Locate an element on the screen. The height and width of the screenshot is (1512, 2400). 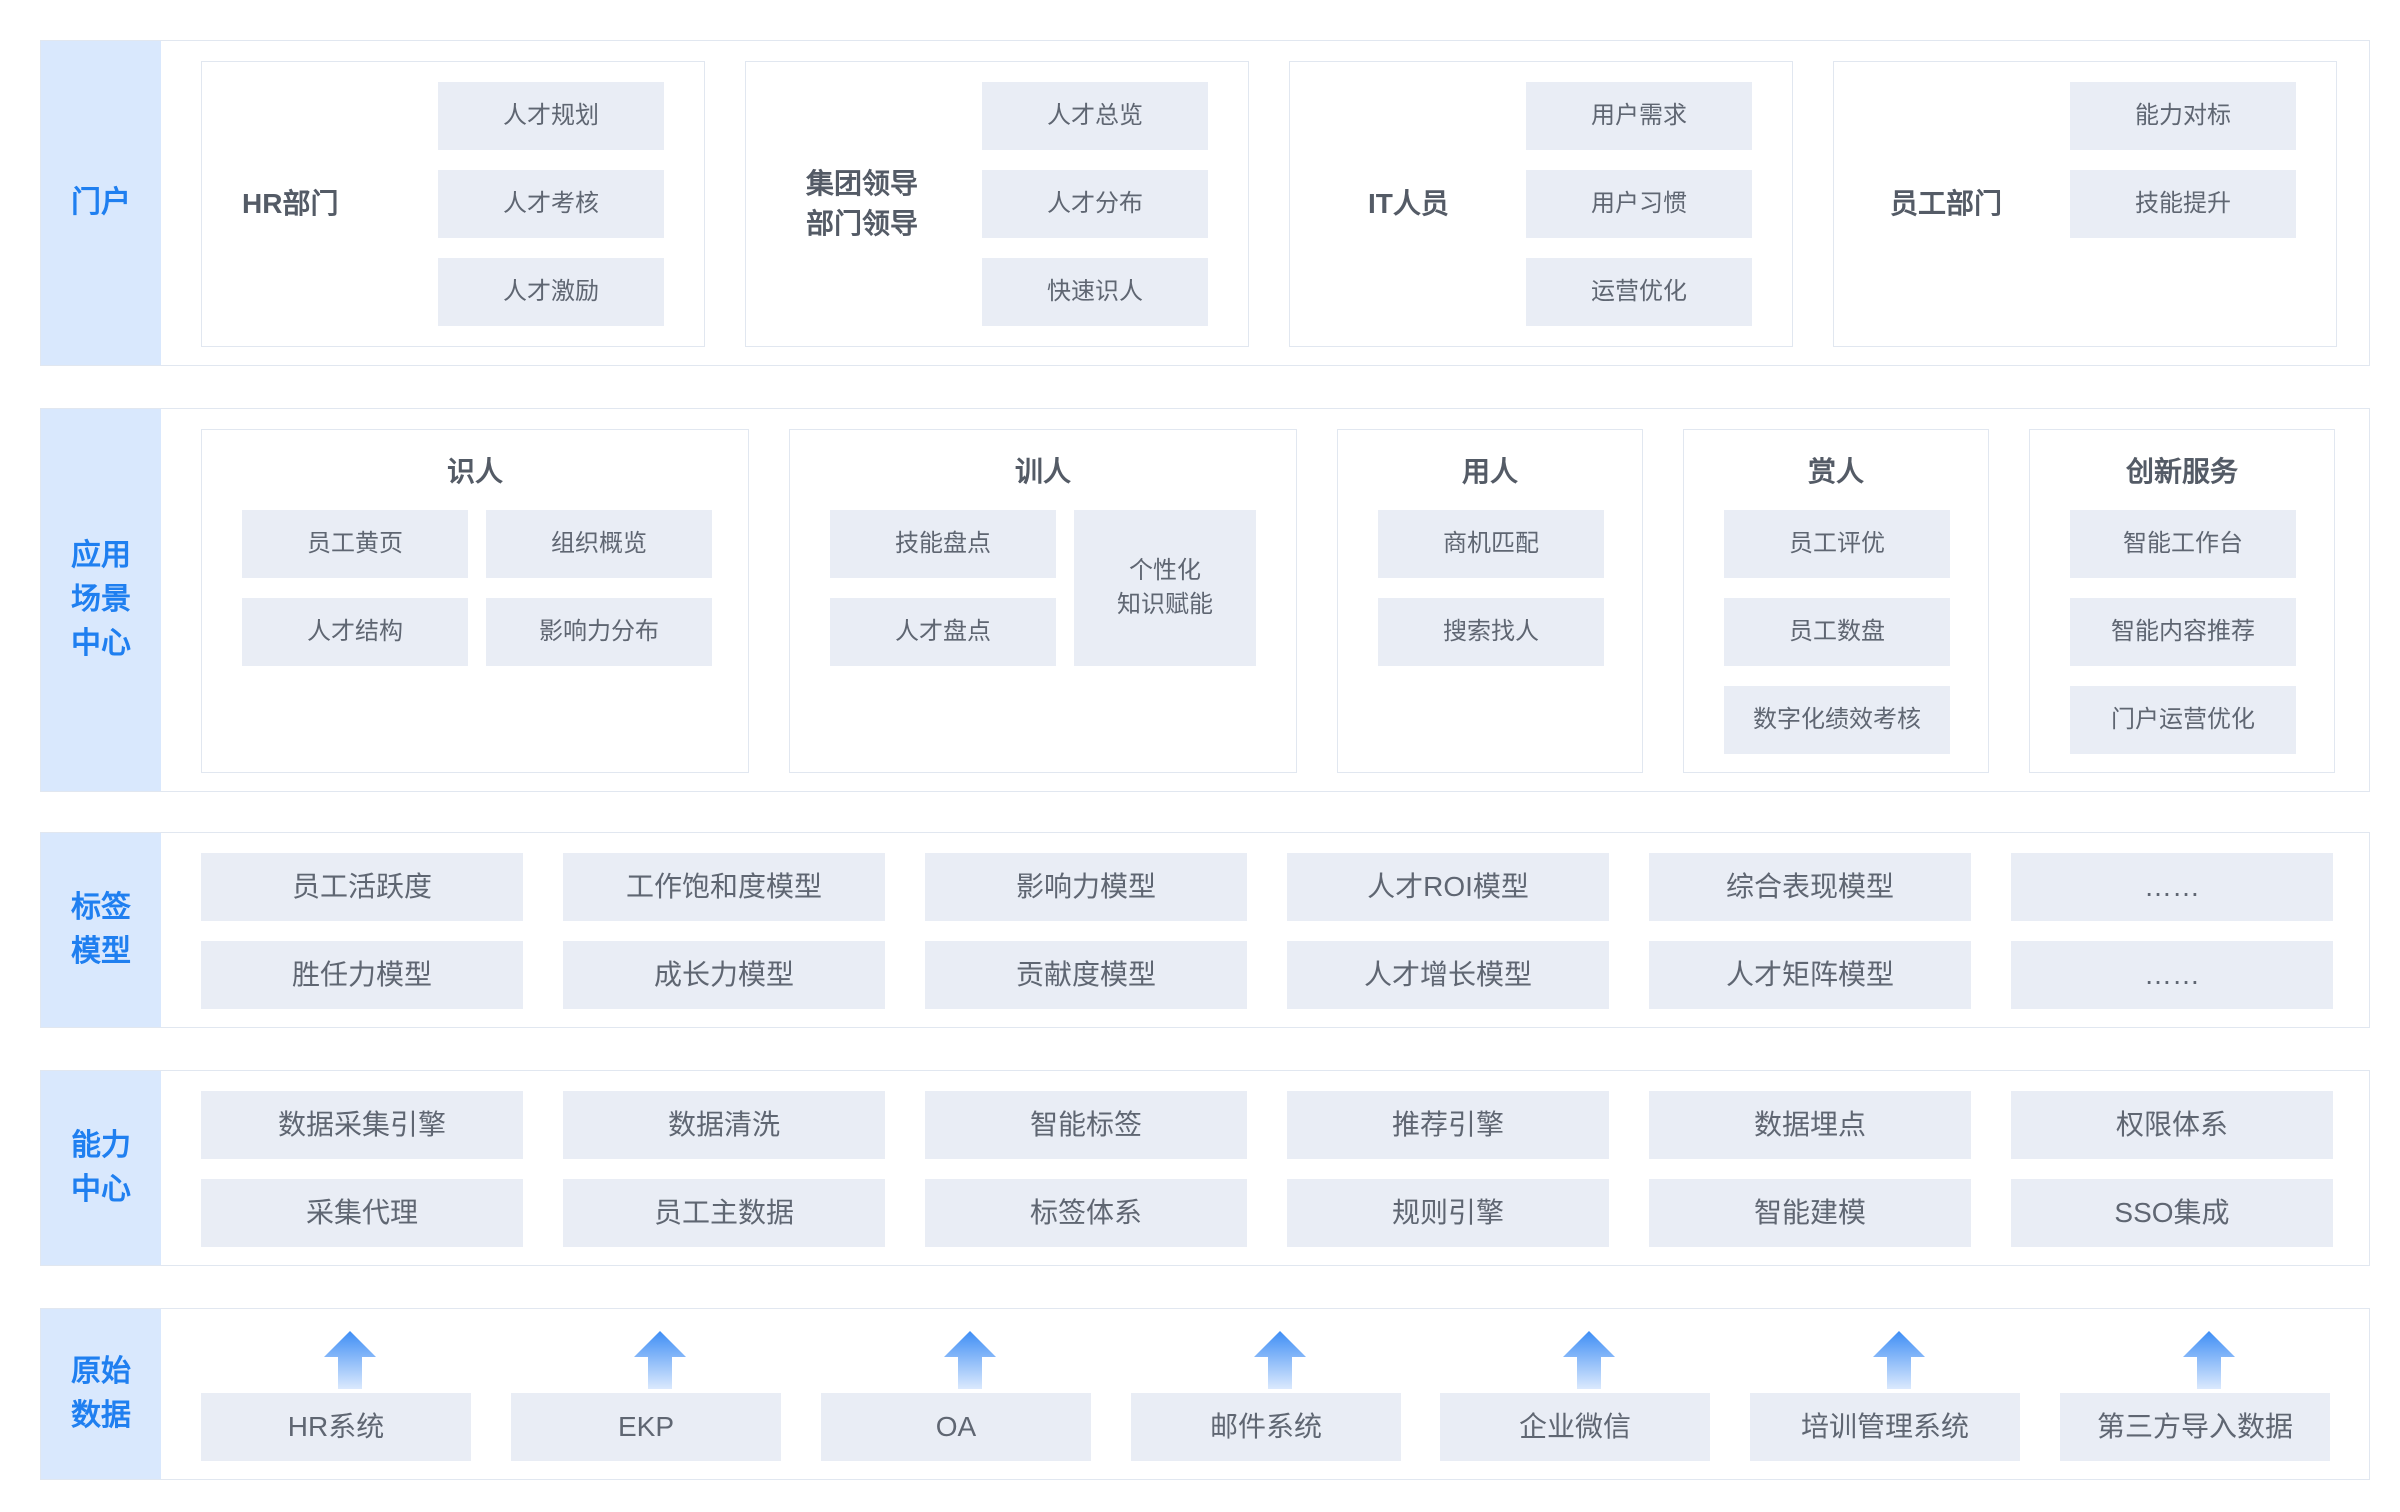
app-item: 人才结构 is located at coordinates (355, 632).